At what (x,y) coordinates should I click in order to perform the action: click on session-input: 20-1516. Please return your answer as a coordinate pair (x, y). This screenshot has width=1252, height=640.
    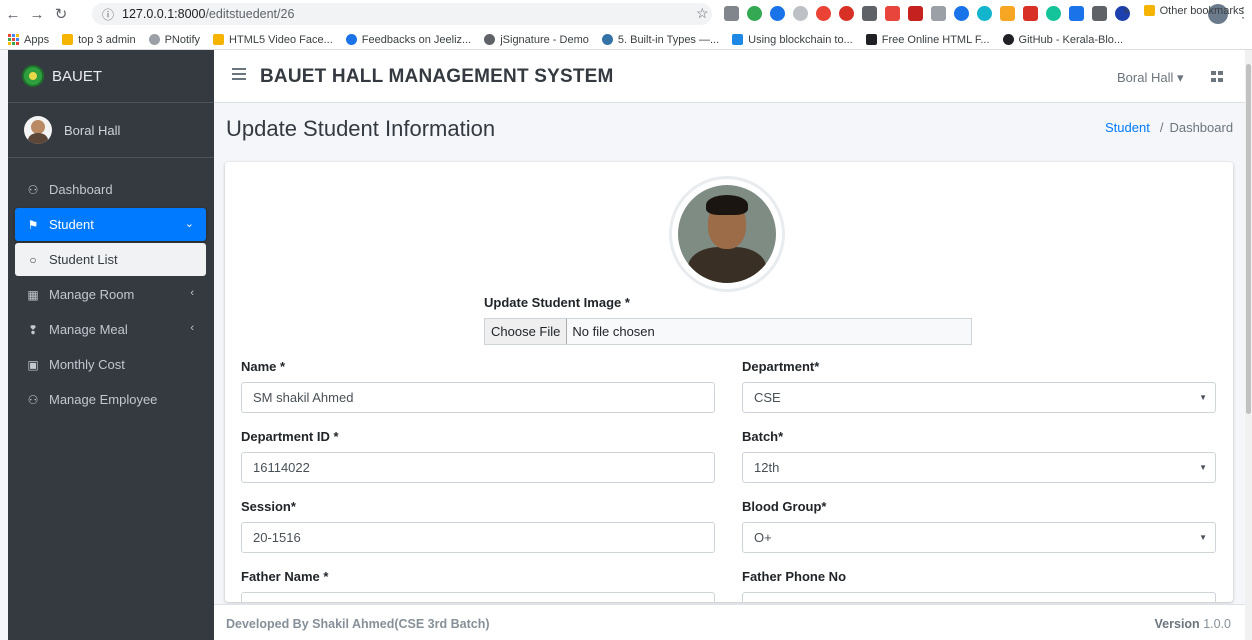
    Looking at the image, I should click on (478, 537).